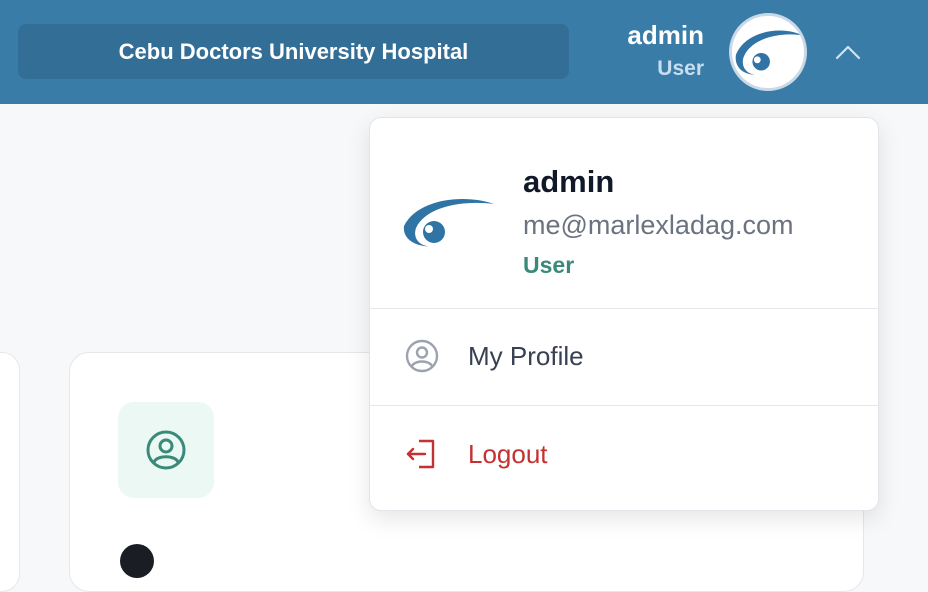 This screenshot has height=592, width=928. I want to click on hospital-name: Cebu Doctors University Hospital, so click(293, 51).